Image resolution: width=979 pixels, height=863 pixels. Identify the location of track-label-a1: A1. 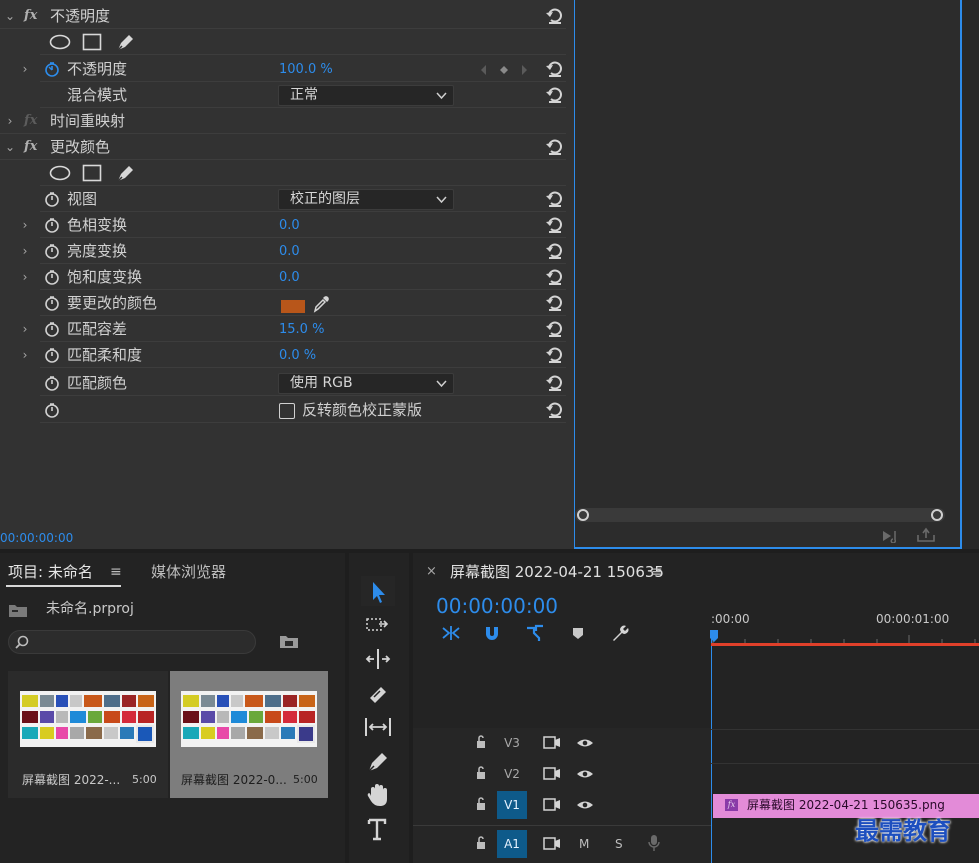
(512, 844).